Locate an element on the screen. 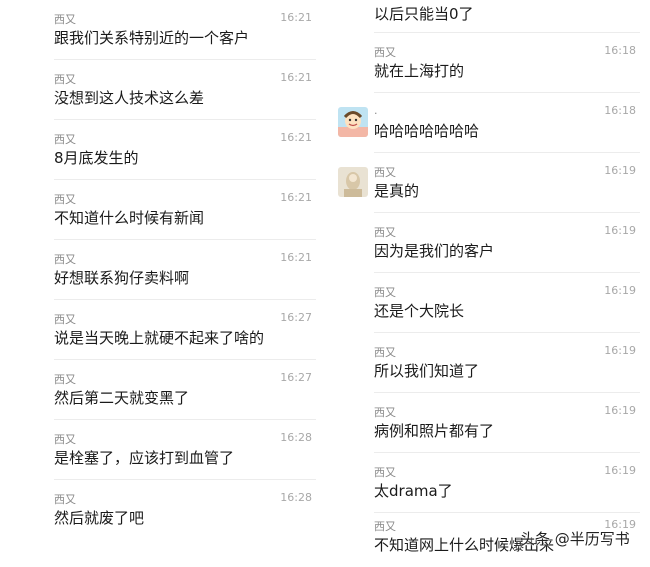 The height and width of the screenshot is (567, 650). message-item: 西又 16:19 病例和照片都有了 is located at coordinates (487, 423).